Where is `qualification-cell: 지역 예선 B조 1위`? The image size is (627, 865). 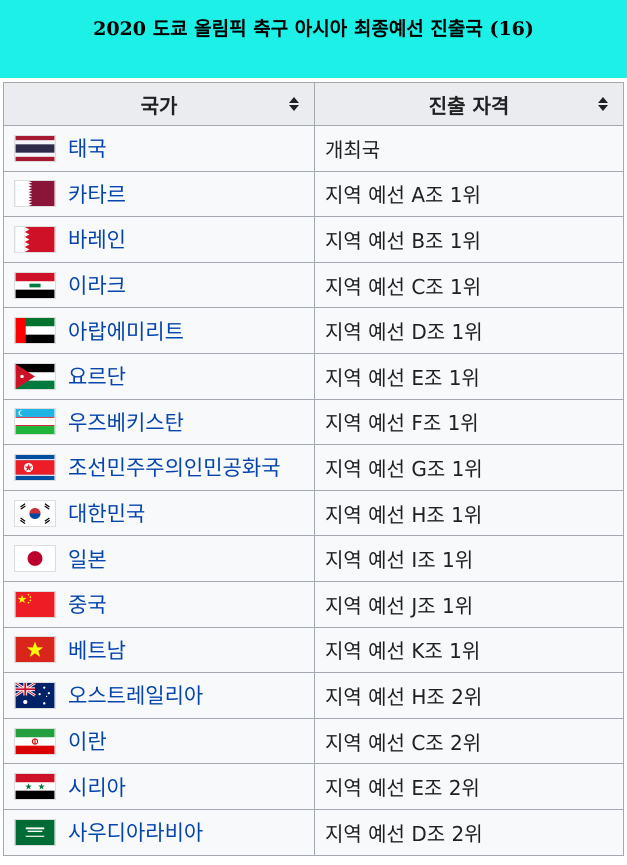 qualification-cell: 지역 예선 B조 1위 is located at coordinates (469, 239).